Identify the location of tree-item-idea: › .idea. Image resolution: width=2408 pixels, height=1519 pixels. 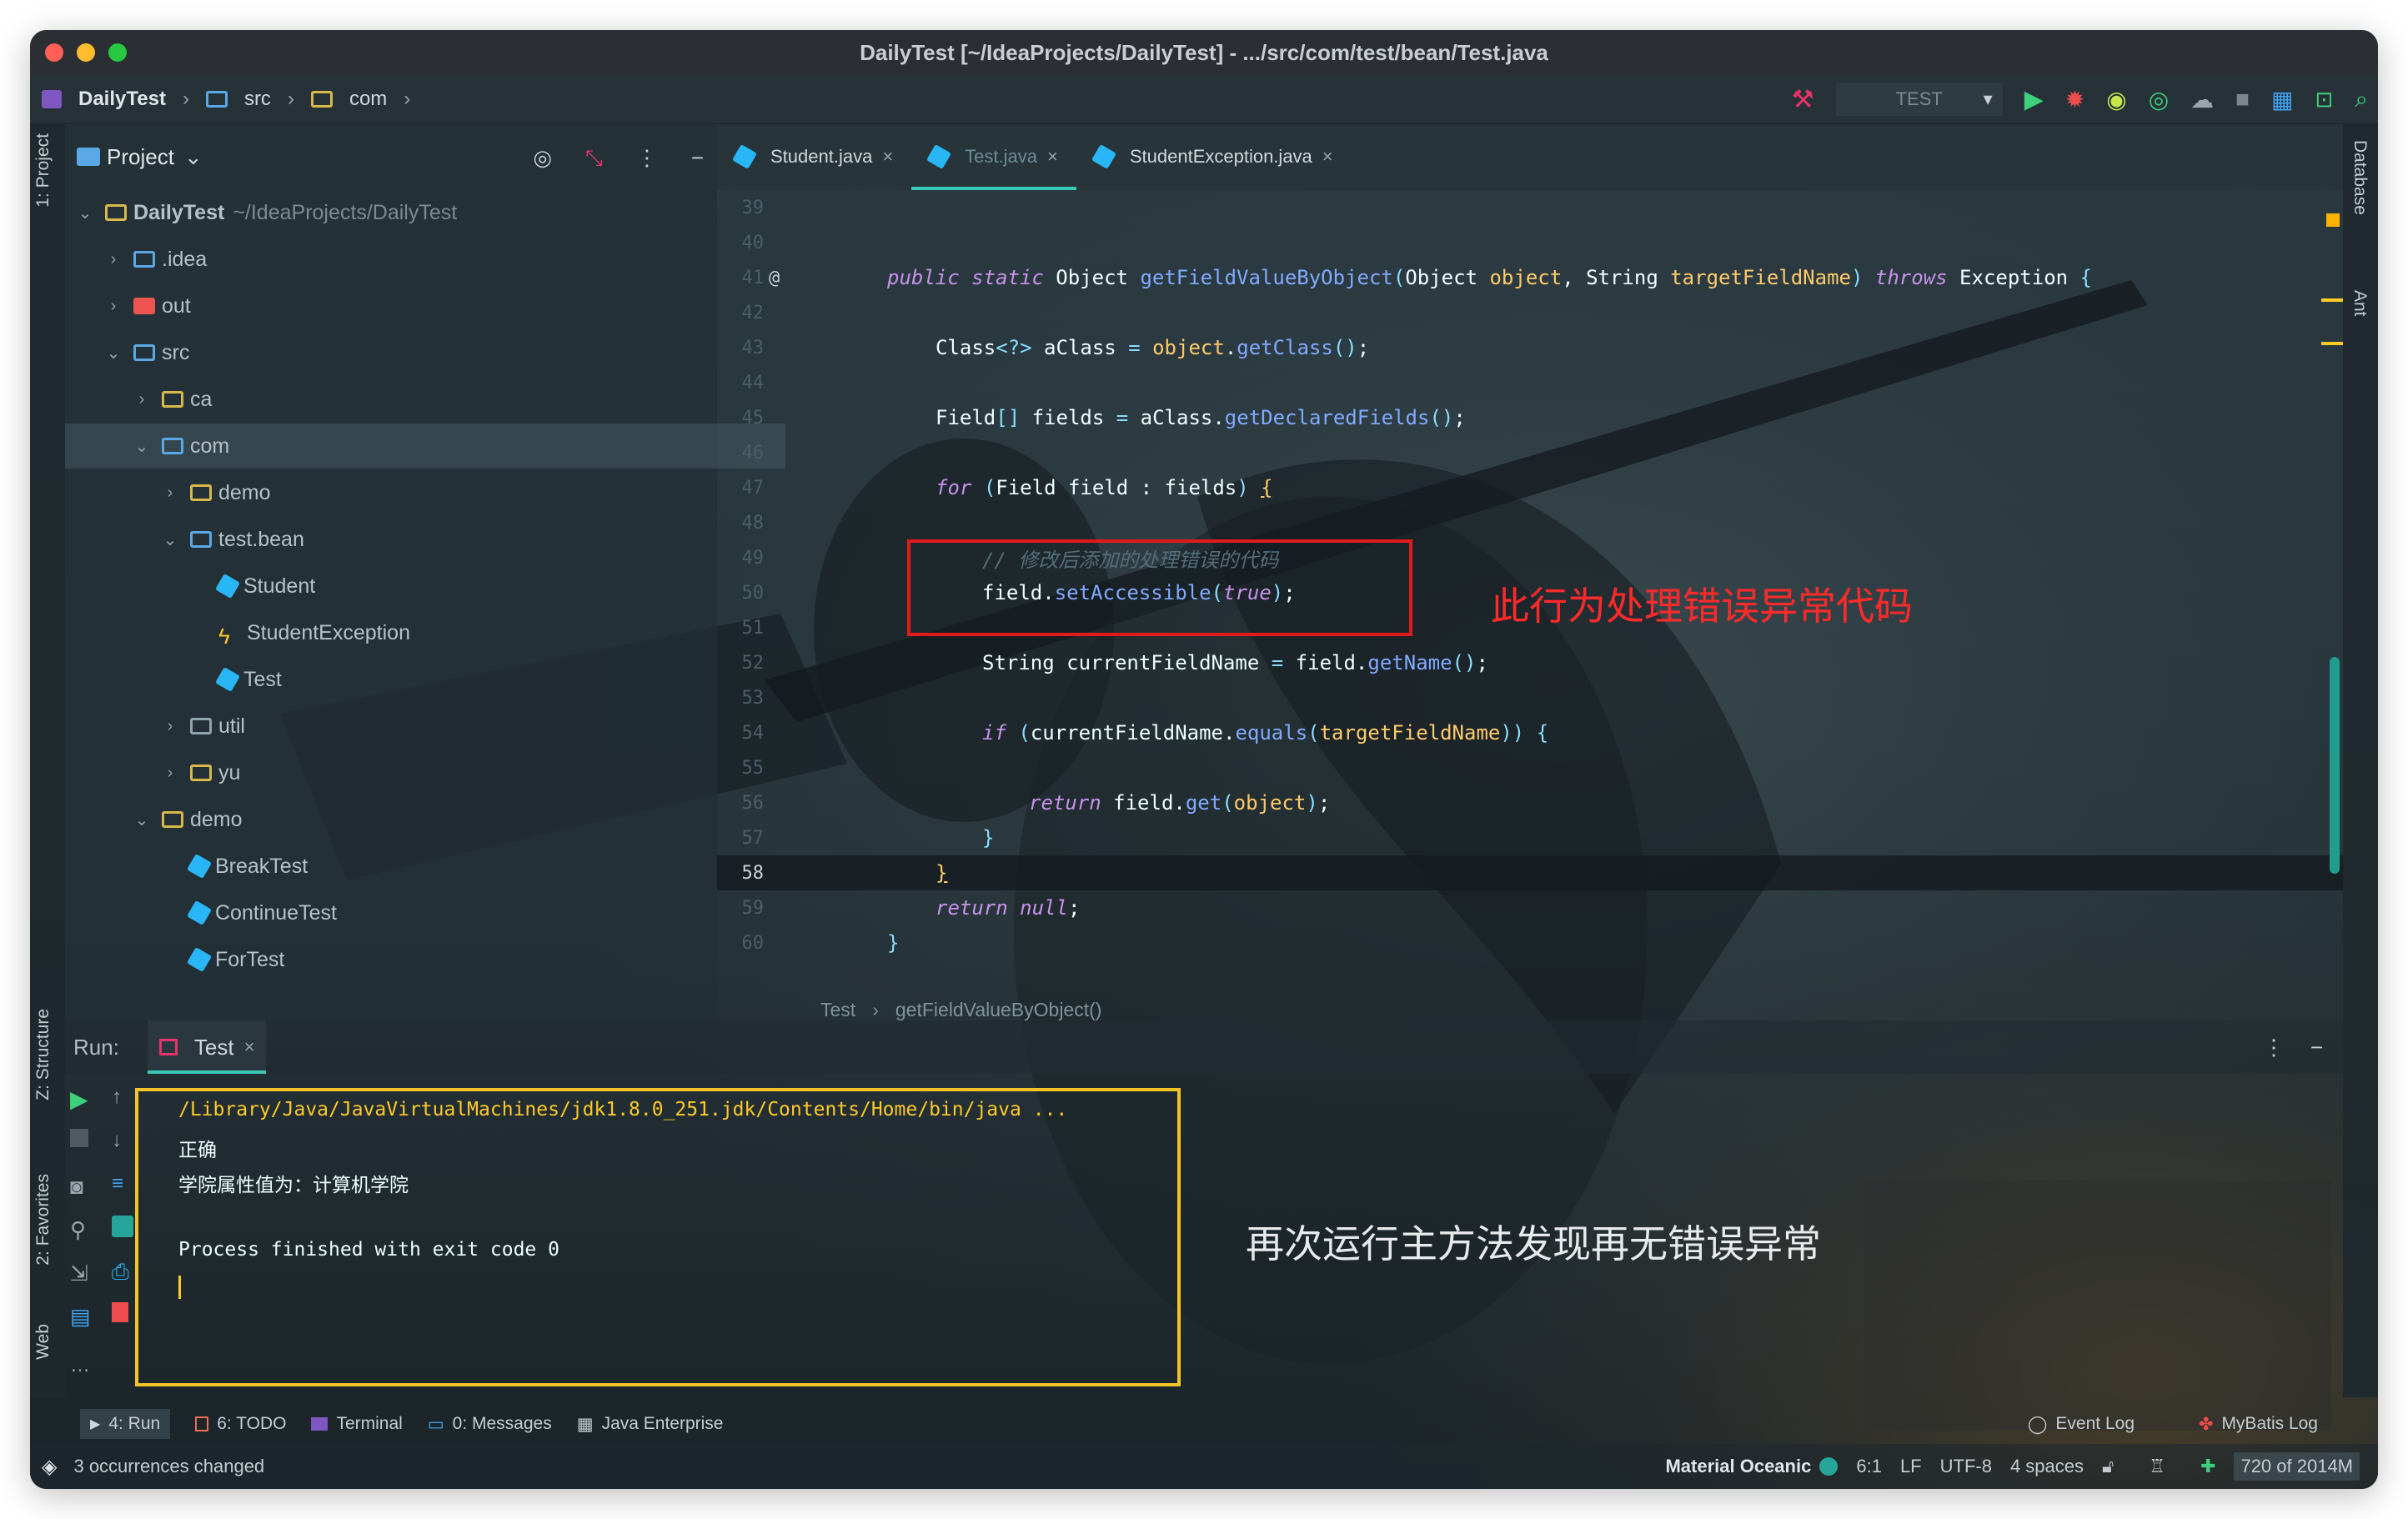
(411, 259).